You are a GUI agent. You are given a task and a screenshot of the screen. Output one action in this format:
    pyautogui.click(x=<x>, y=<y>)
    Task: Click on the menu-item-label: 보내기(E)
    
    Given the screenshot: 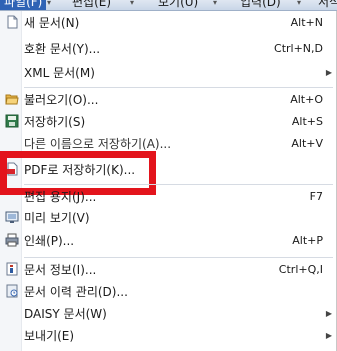 What is the action you would take?
    pyautogui.click(x=49, y=336)
    